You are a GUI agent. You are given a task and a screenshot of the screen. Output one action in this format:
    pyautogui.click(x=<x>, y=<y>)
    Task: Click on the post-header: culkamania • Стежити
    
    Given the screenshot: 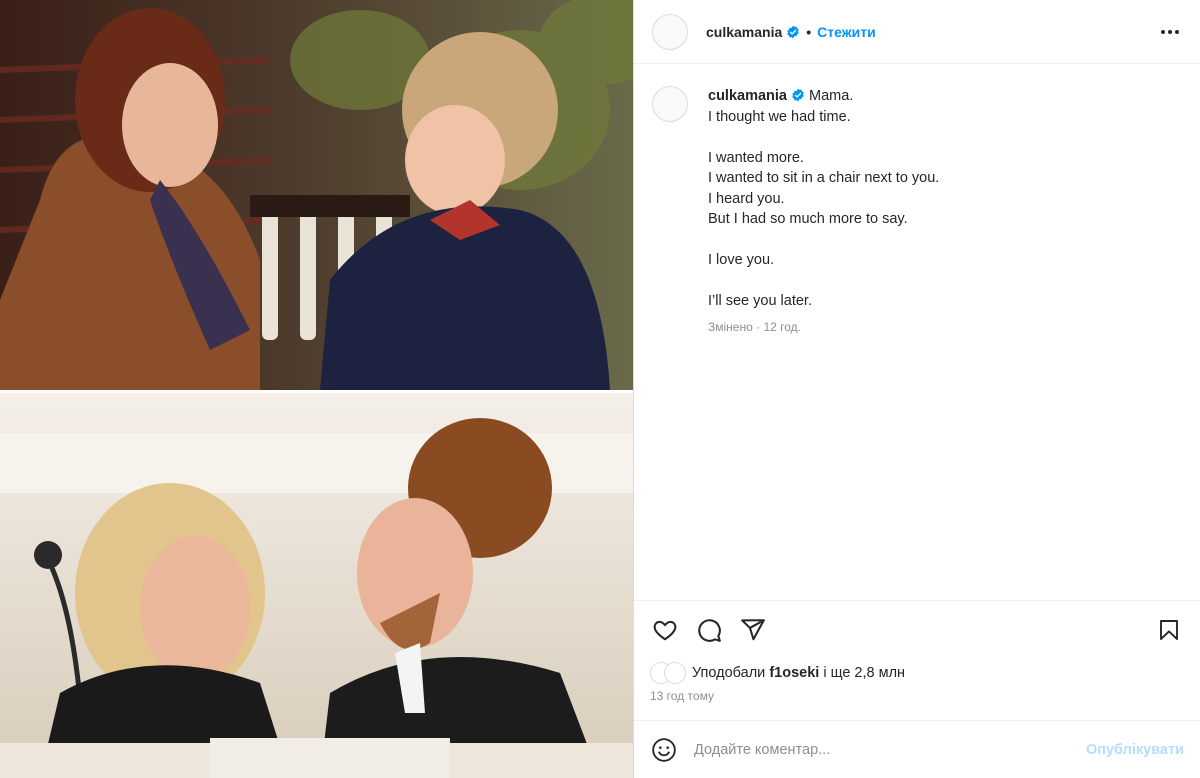 What is the action you would take?
    pyautogui.click(x=917, y=32)
    